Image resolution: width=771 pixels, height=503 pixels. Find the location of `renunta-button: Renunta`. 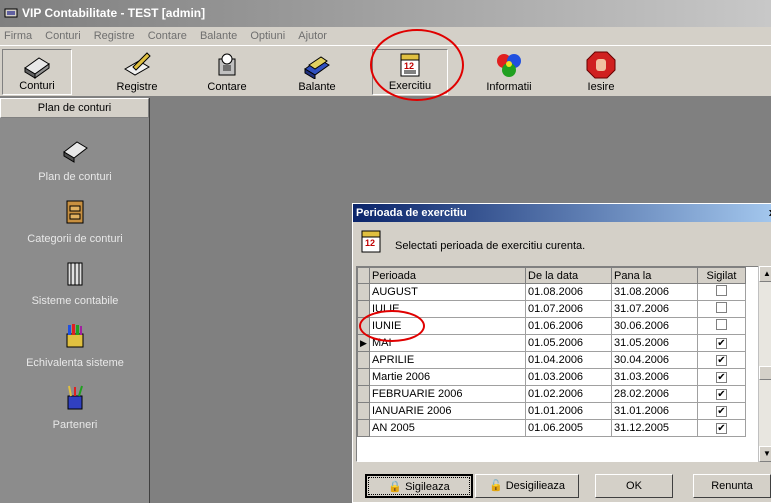

renunta-button: Renunta is located at coordinates (732, 486).